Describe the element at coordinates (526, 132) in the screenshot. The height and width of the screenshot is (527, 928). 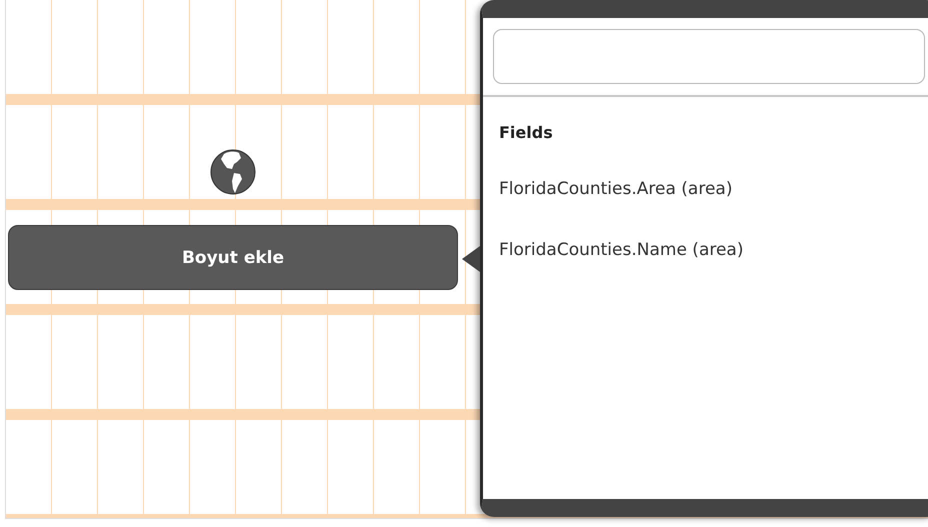
I see `section-heading: Fields` at that location.